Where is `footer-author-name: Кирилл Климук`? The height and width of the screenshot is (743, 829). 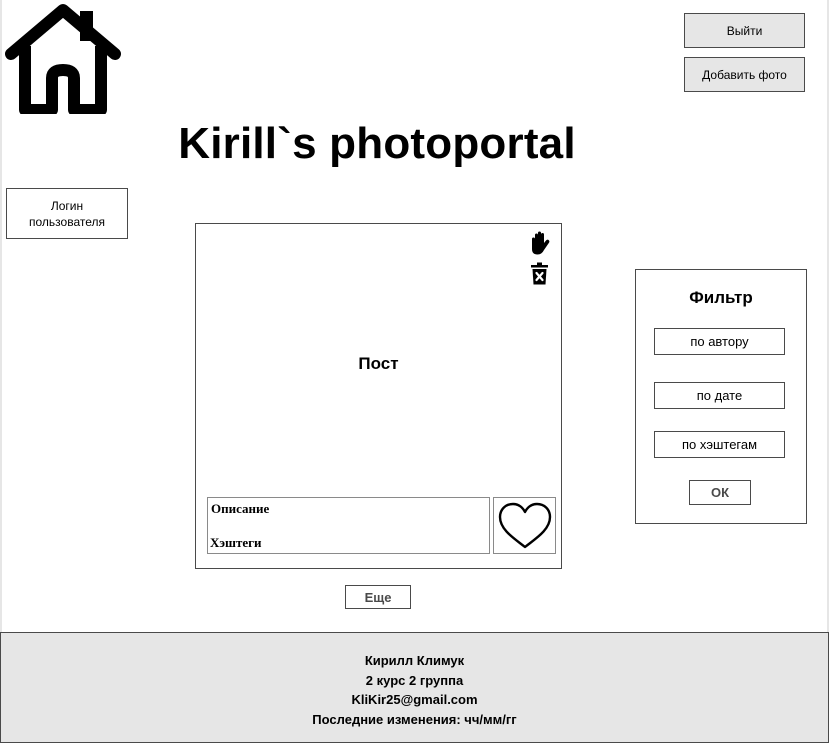
footer-author-name: Кирилл Климук is located at coordinates (414, 660).